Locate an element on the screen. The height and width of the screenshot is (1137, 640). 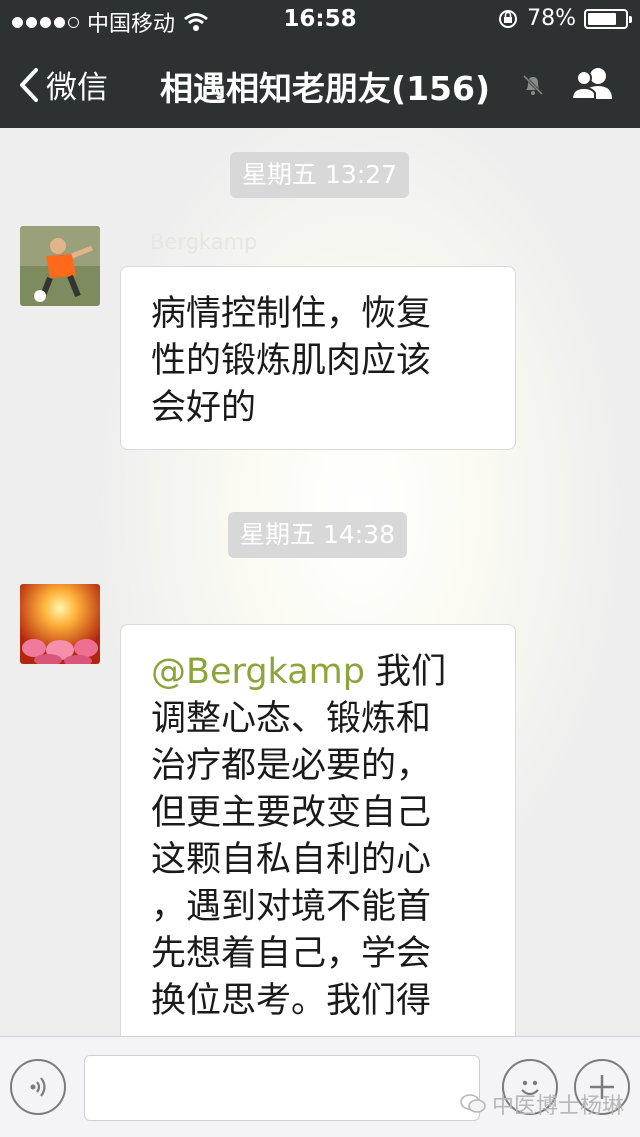
message-input is located at coordinates (282, 1088).